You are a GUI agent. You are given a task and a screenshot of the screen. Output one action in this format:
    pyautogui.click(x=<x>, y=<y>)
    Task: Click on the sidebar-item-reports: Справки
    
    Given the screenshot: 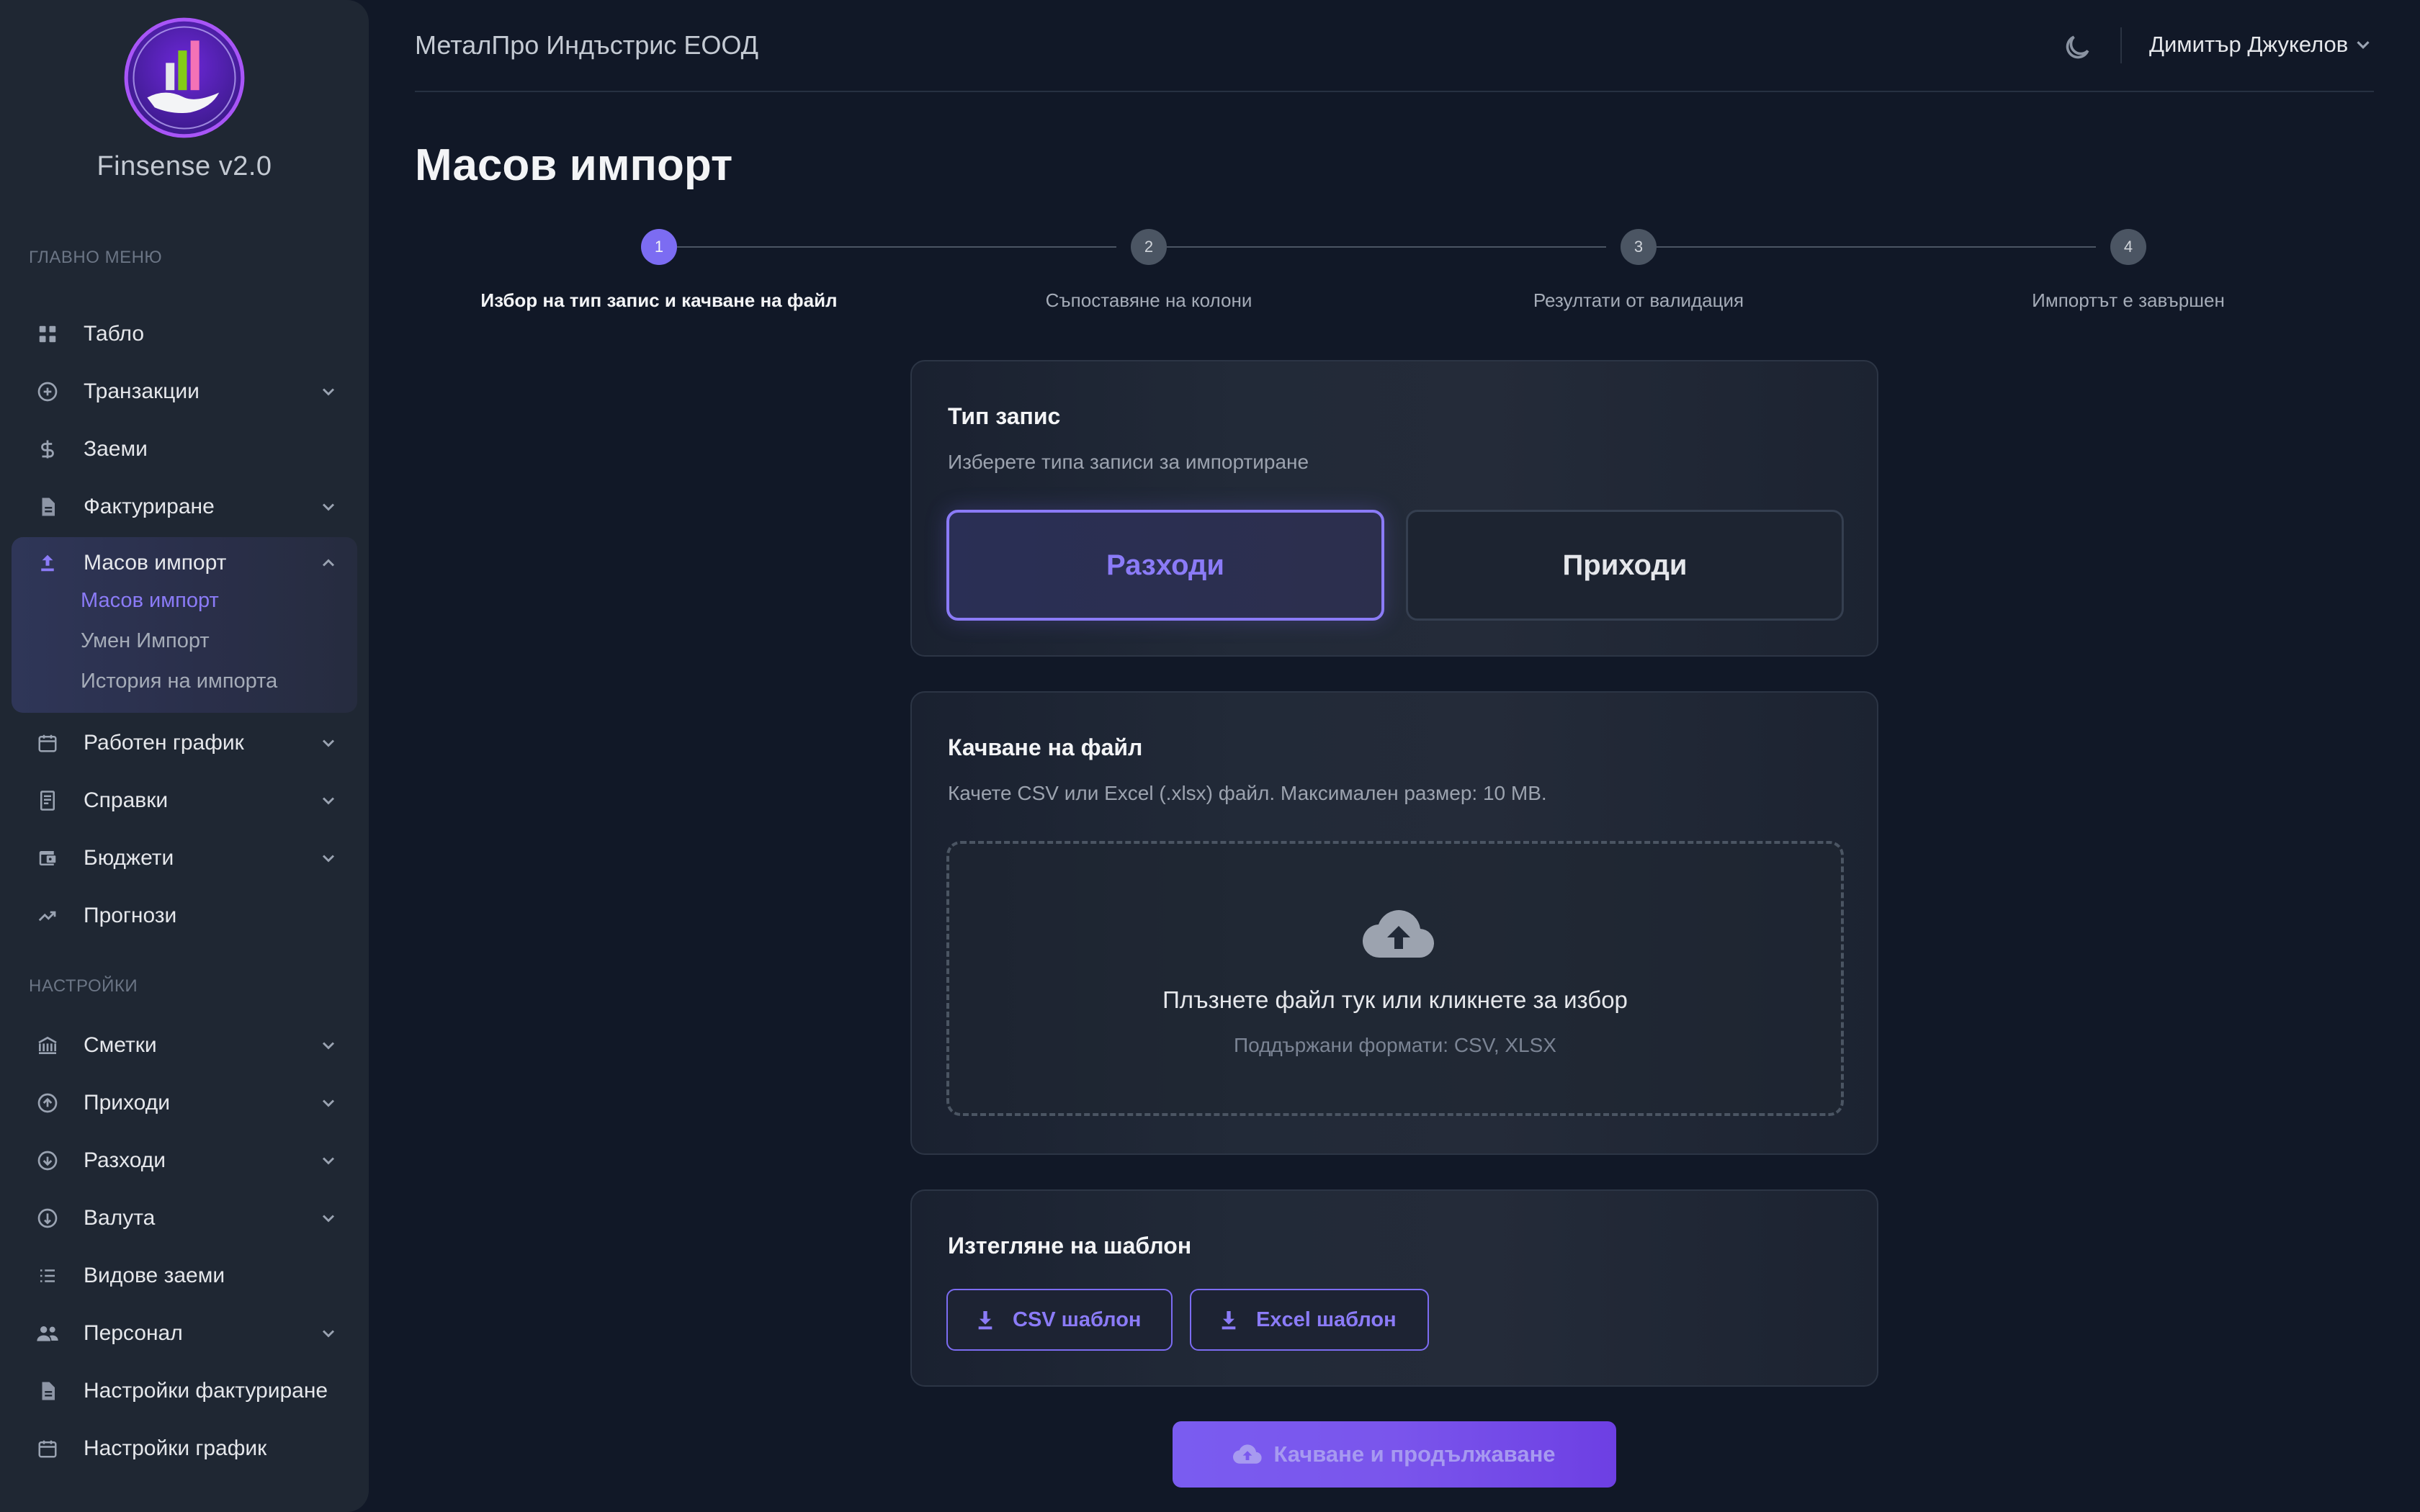 What is the action you would take?
    pyautogui.click(x=185, y=801)
    